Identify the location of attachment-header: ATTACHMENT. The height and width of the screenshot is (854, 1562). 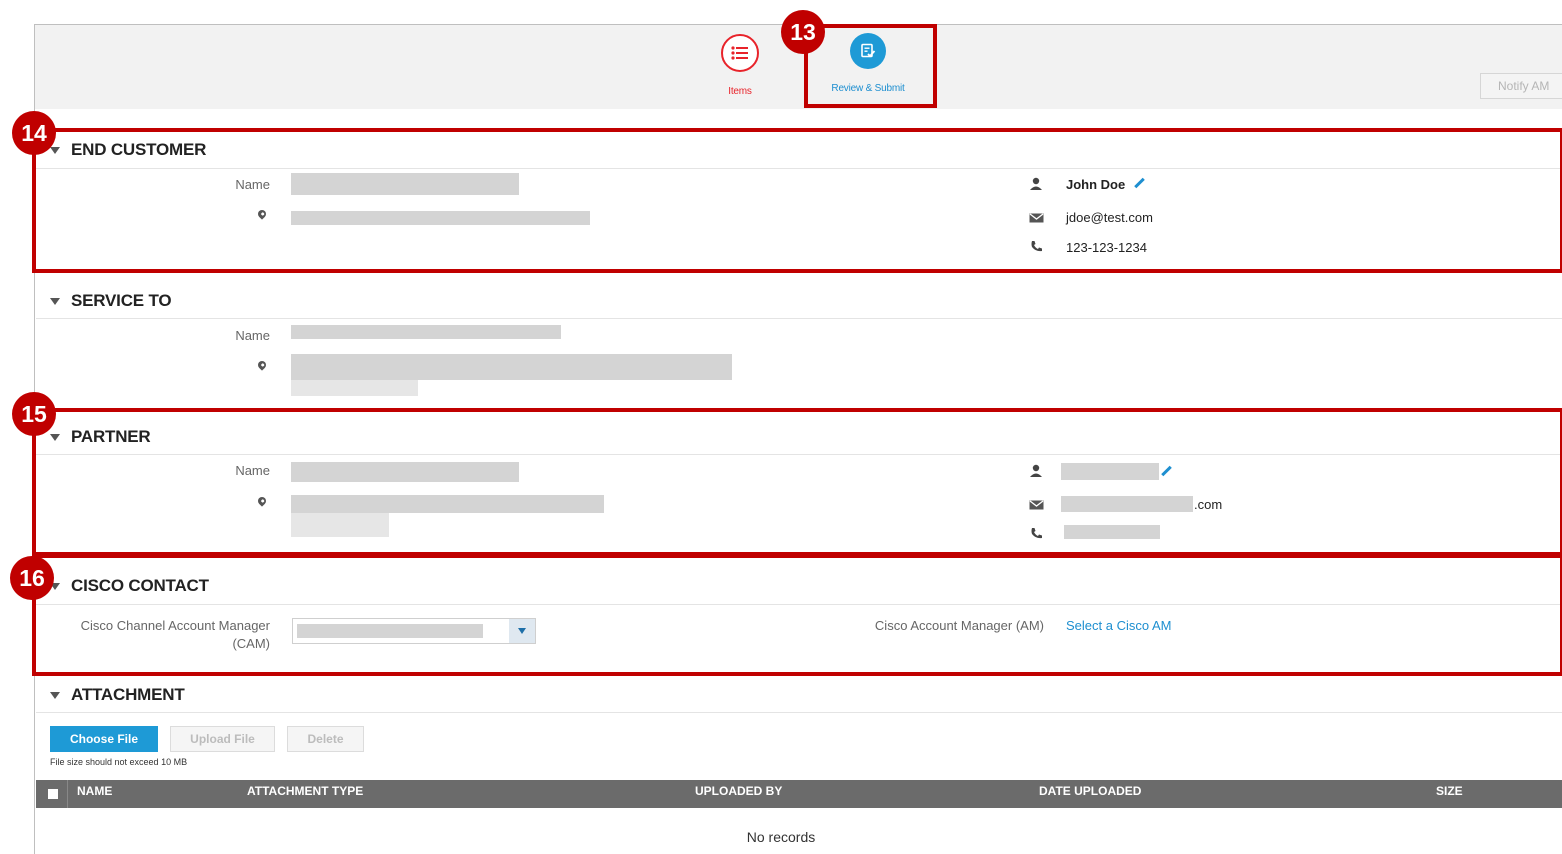
(117, 695).